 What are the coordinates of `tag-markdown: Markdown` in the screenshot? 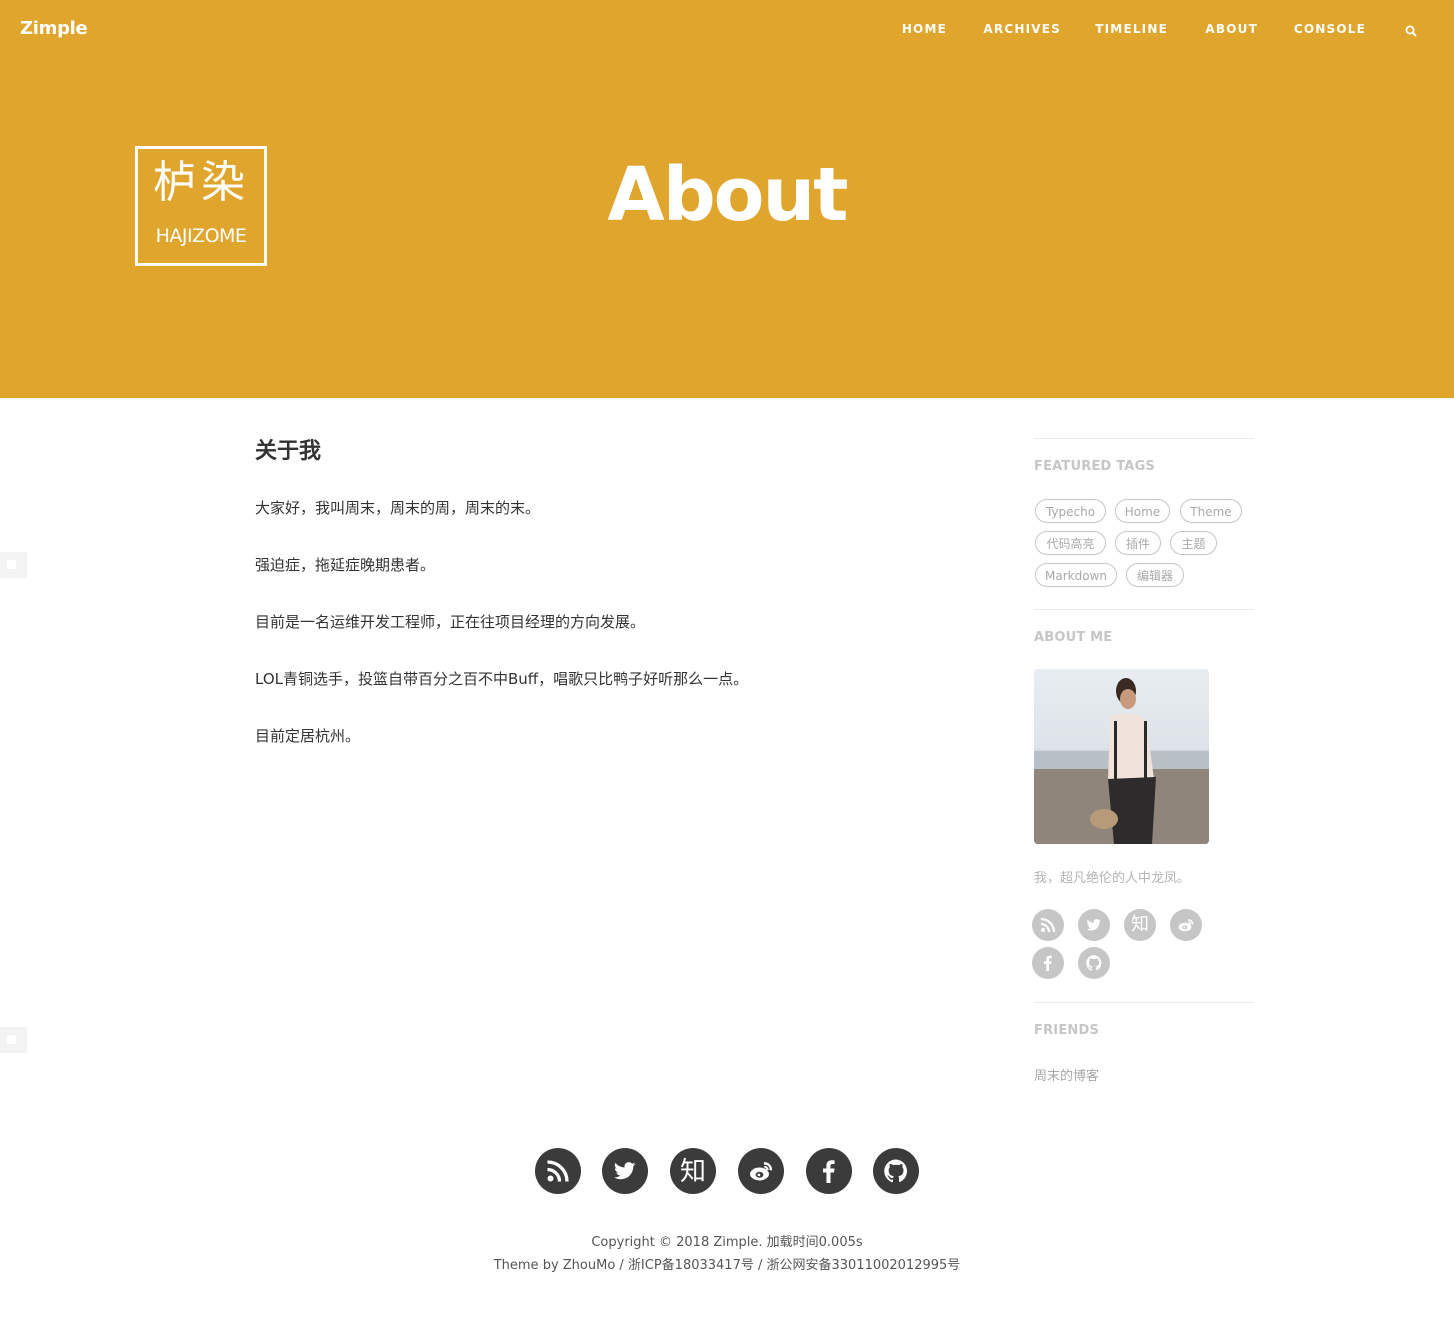 It's located at (1076, 575).